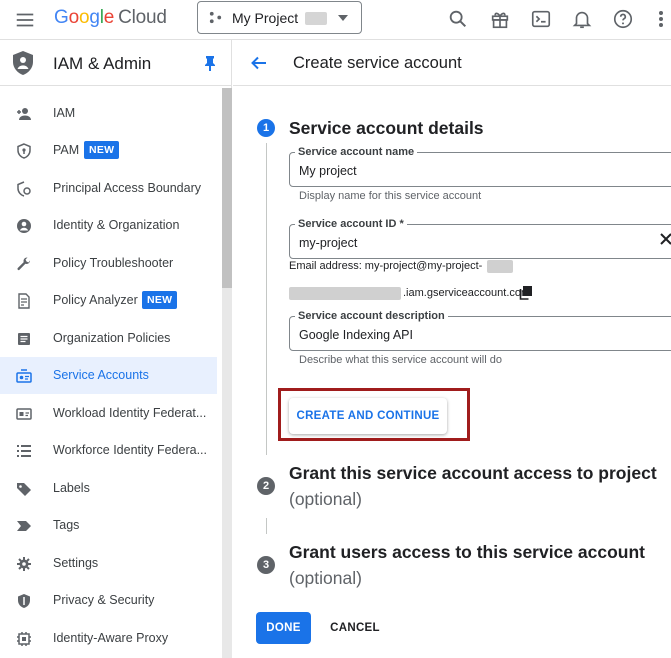 This screenshot has height=658, width=671. Describe the element at coordinates (328, 171) in the screenshot. I see `service-account-name-value: My project` at that location.